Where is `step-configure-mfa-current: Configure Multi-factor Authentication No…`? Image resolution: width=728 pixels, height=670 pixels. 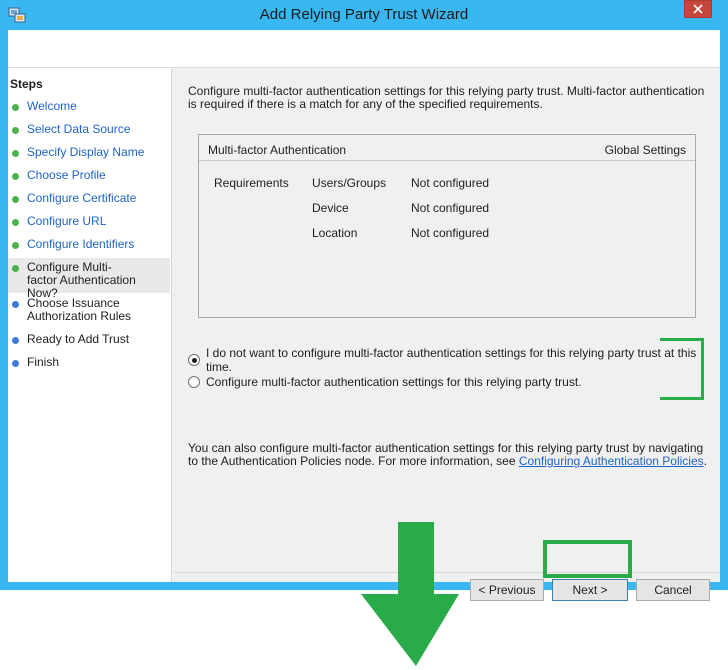 step-configure-mfa-current: Configure Multi-factor Authentication No… is located at coordinates (89, 279).